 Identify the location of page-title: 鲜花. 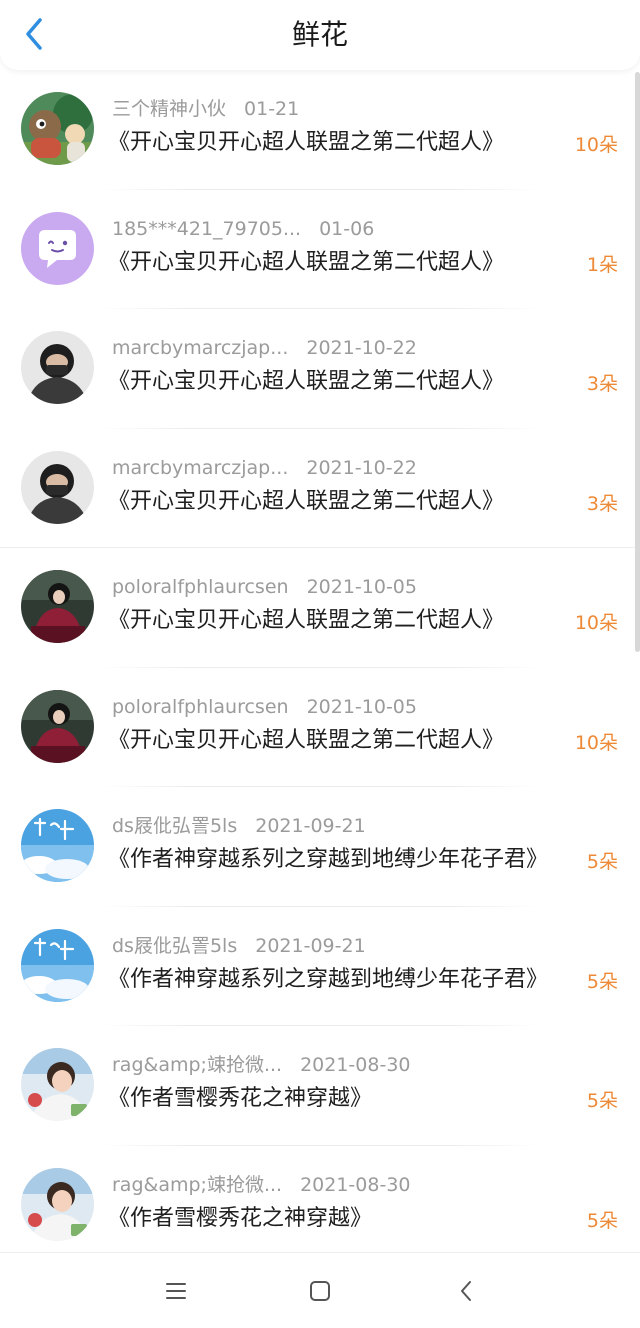
(319, 34).